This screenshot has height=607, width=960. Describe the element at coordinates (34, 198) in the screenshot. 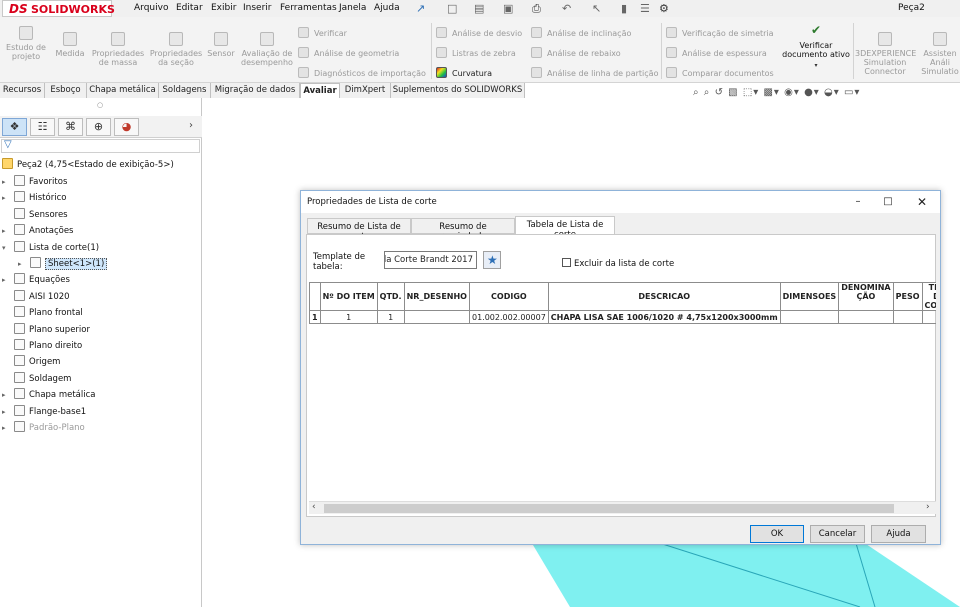

I see `tree-item: ▸ Histórico` at that location.